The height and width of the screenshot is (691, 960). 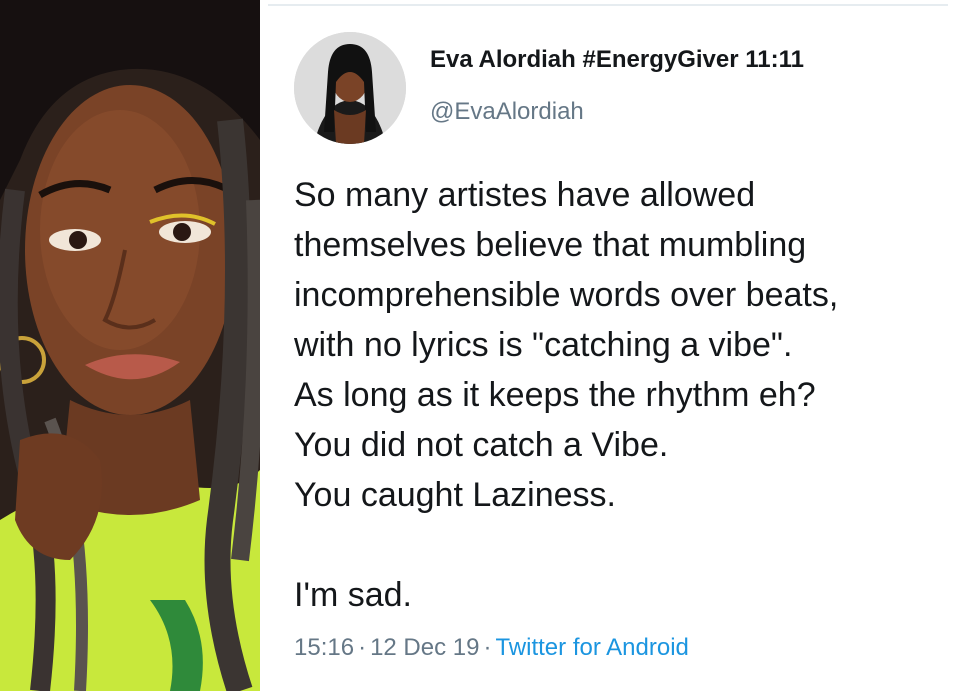 I want to click on tweet-text-line: themselves believe that mumbling, so click(x=550, y=245).